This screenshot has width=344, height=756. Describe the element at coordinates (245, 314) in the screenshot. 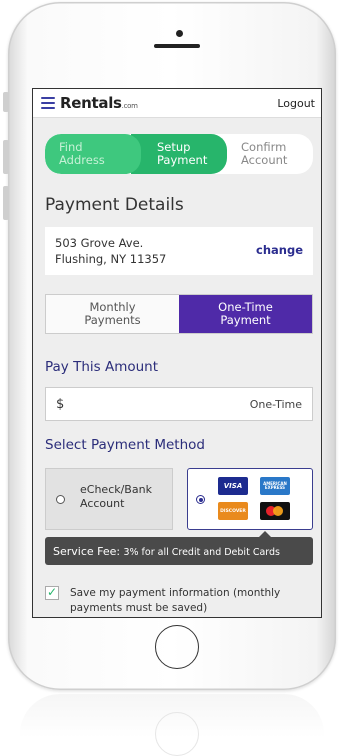

I see `one-time-payment-option: One-Time Payment` at that location.